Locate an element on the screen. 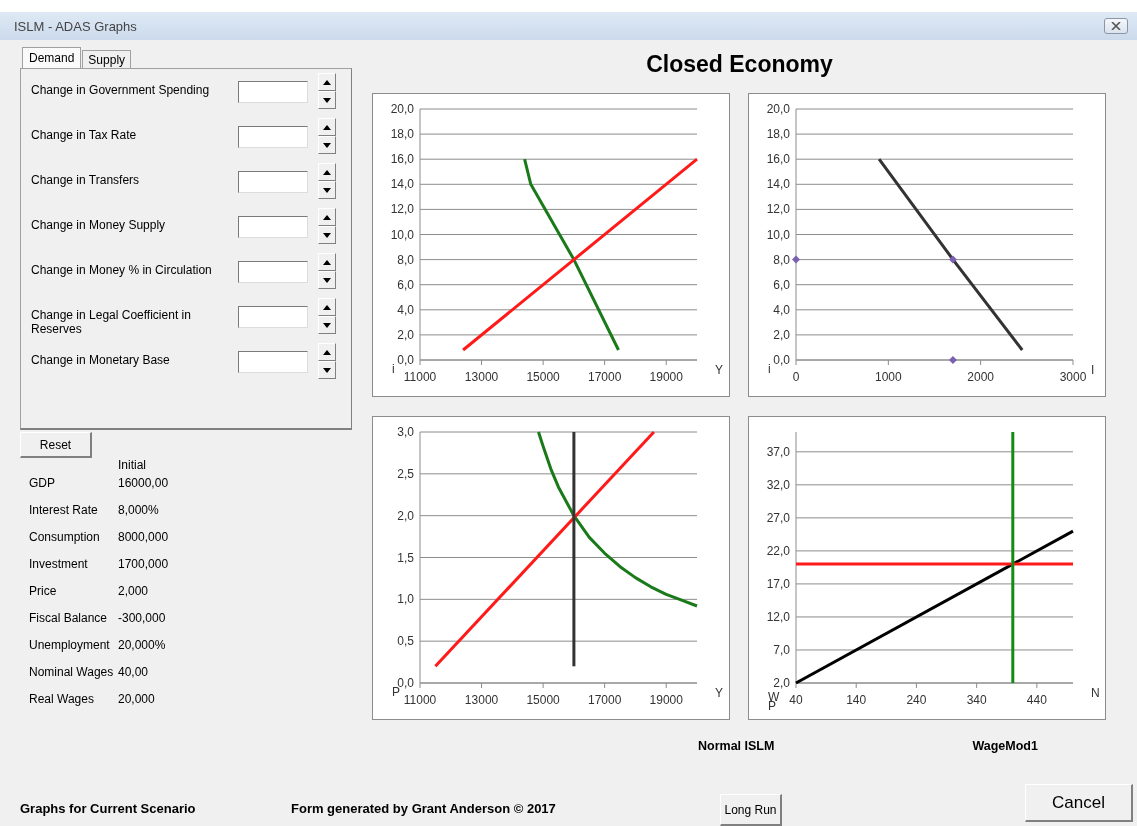  field-label: Change in Money % in Circulation is located at coordinates (122, 269).